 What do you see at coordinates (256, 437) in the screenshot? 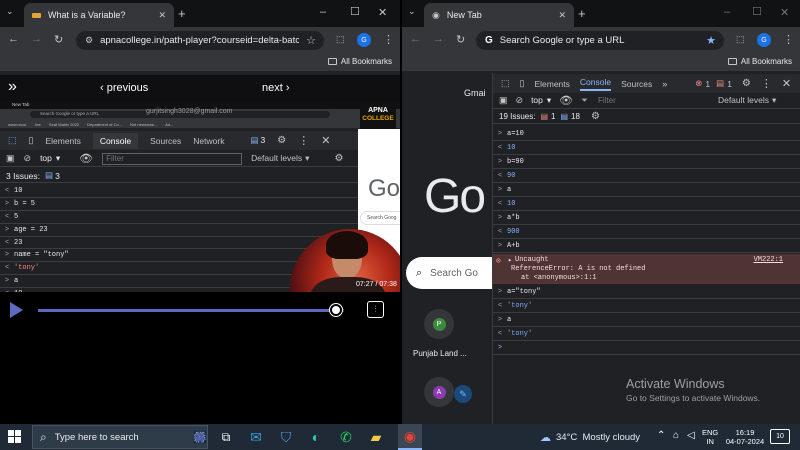
I see `mail-app-icon: ✉` at bounding box center [256, 437].